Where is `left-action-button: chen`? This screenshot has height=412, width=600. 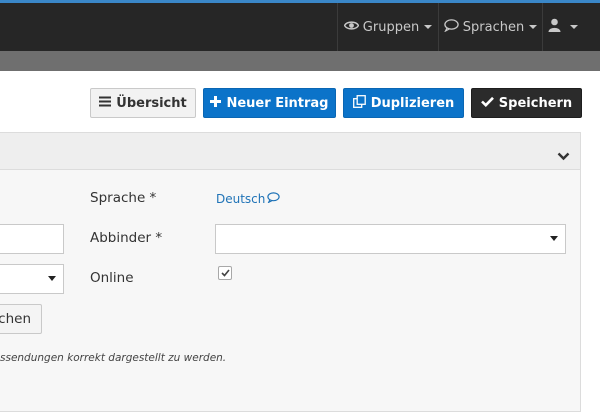
left-action-button: chen is located at coordinates (21, 319).